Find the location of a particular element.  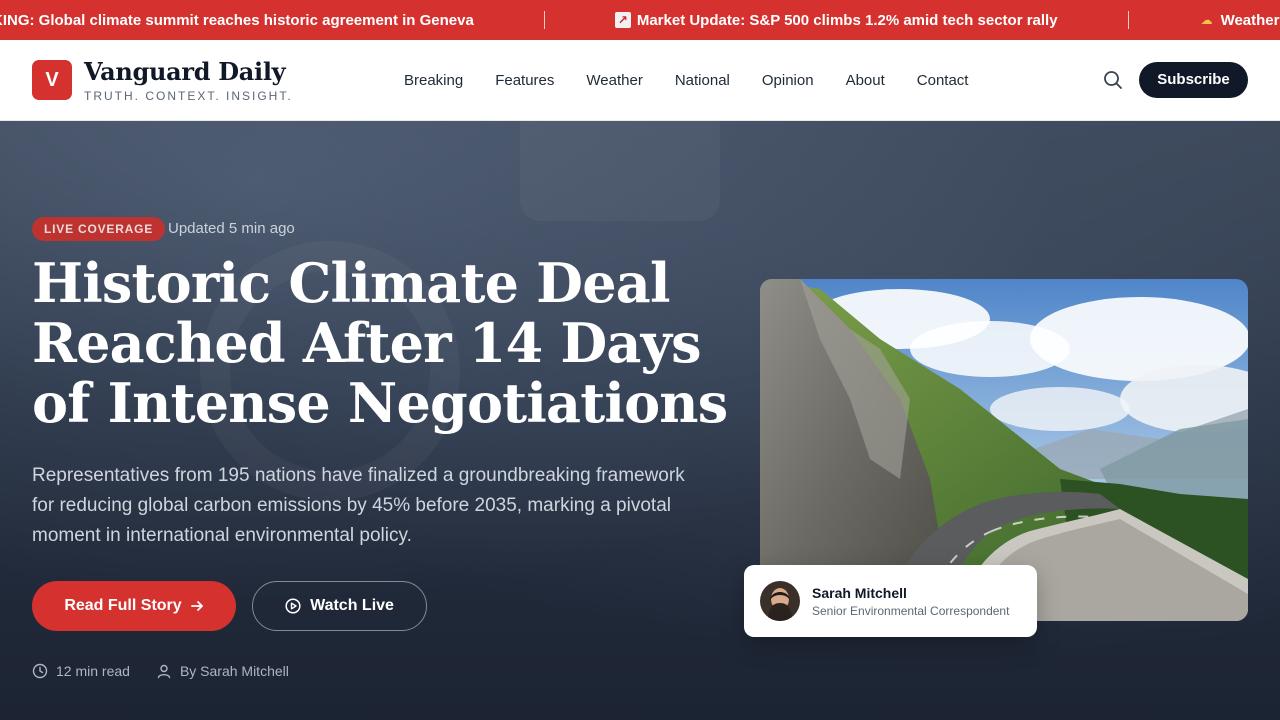

article-meta: 12 min read By Sarah Mitchell is located at coordinates (160, 671).